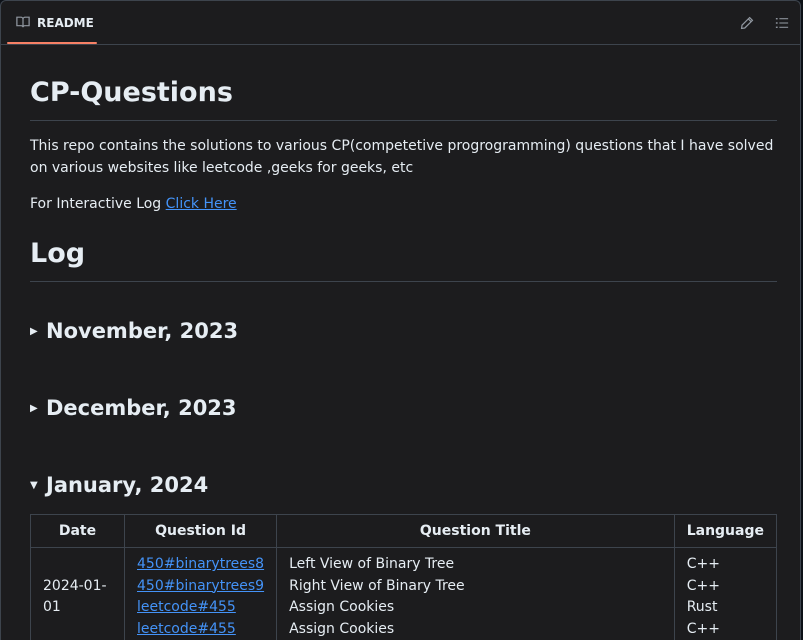 The width and height of the screenshot is (803, 640). I want to click on readme-header: README, so click(400, 23).